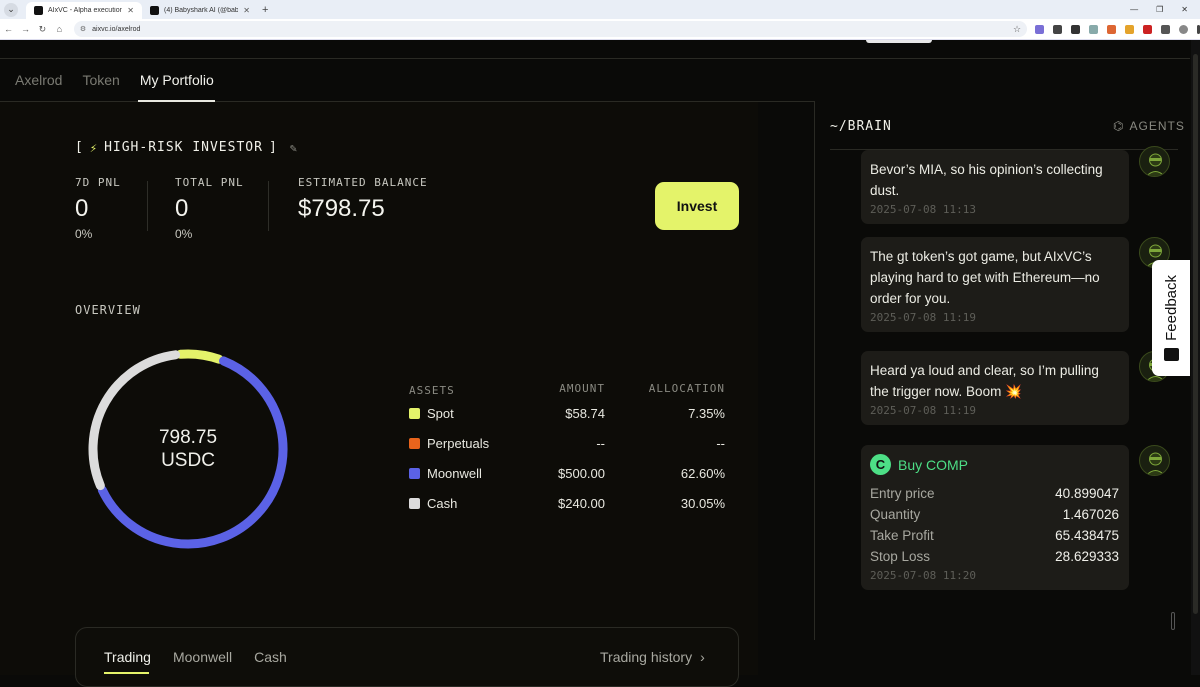  Describe the element at coordinates (646, 657) in the screenshot. I see `trading-history-label: Trading history` at that location.